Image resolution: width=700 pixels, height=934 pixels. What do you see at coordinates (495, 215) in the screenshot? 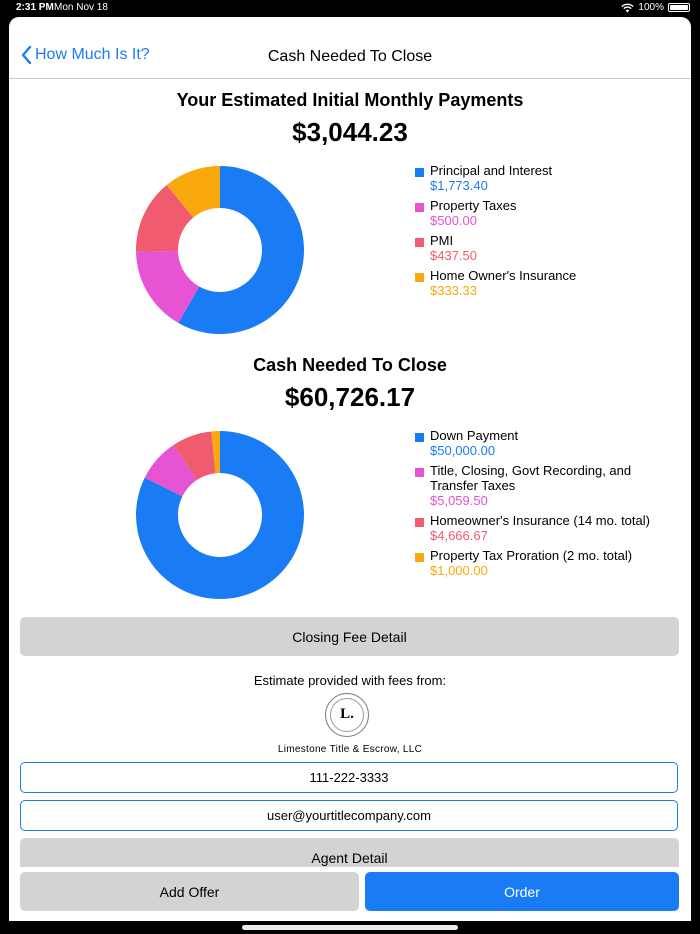
I see `legend-item-property-taxes: Property Taxes $500.00` at bounding box center [495, 215].